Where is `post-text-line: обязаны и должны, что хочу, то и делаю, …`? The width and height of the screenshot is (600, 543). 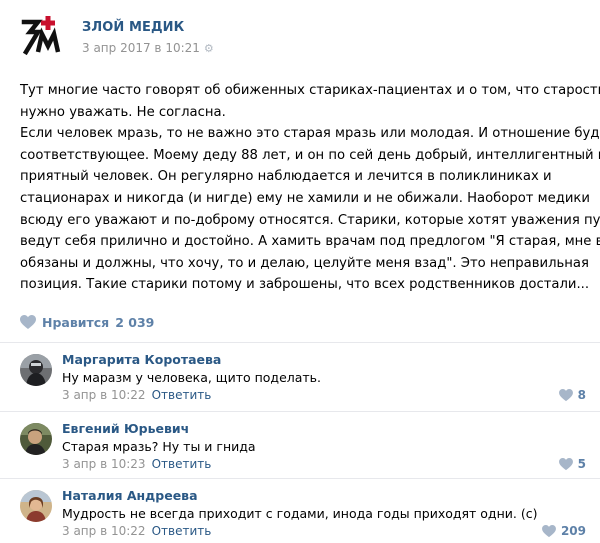
post-text-line: обязаны и должны, что хочу, то и делаю, … is located at coordinates (304, 263).